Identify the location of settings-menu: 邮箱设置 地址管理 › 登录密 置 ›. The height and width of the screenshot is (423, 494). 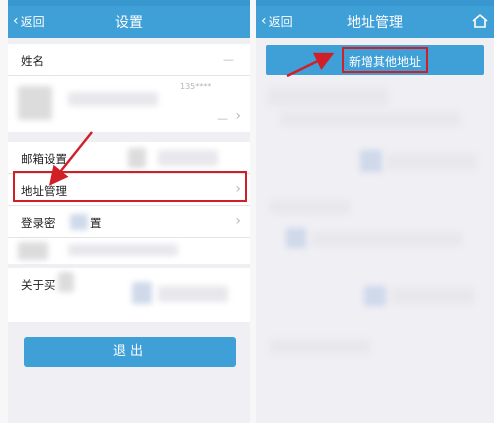
(129, 203).